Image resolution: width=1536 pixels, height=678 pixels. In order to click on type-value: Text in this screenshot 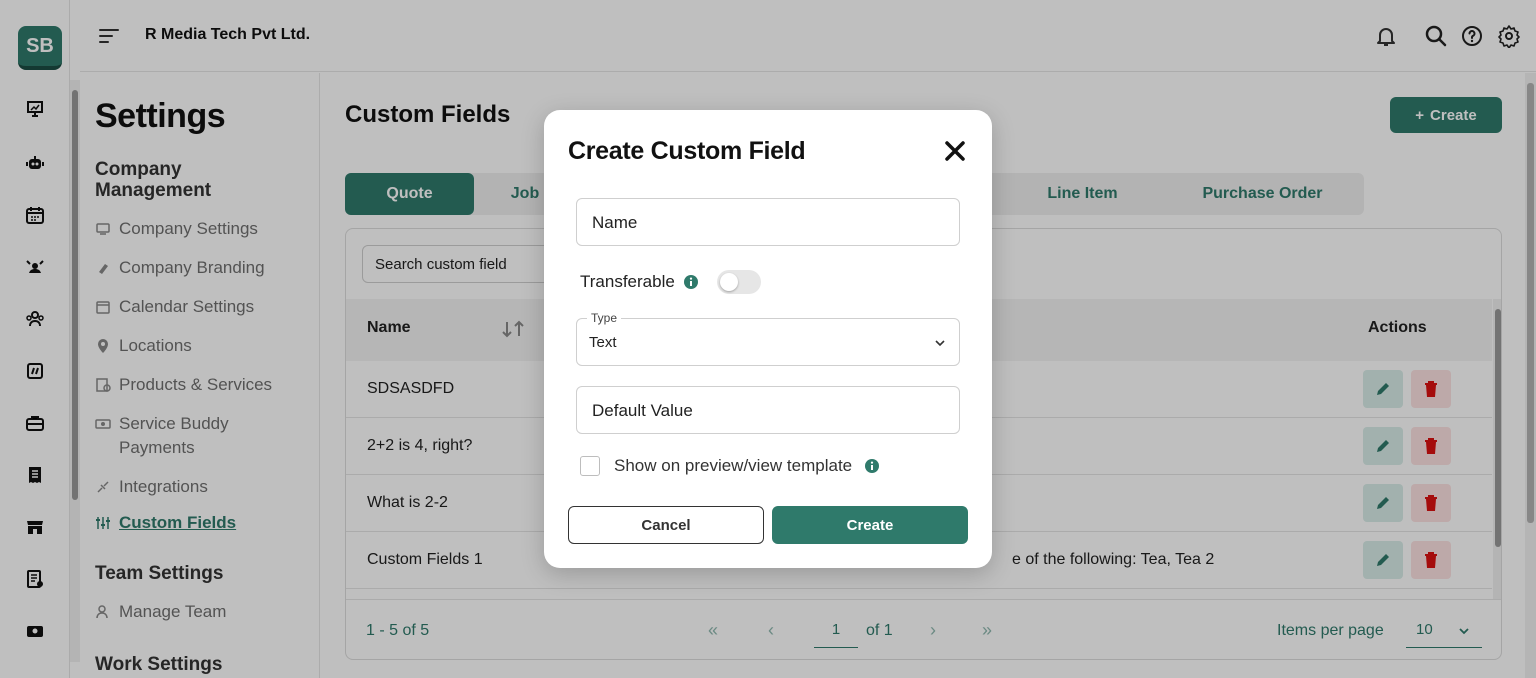, I will do `click(603, 342)`.